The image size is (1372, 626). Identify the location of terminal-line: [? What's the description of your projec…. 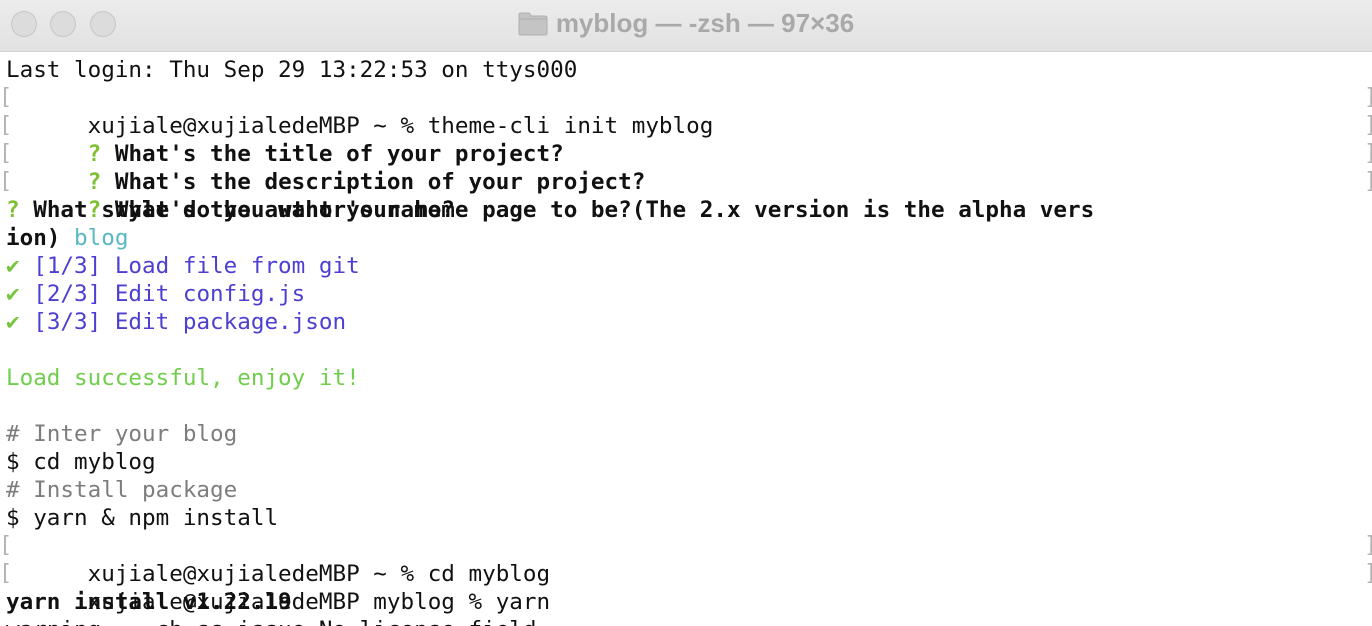
(686, 167).